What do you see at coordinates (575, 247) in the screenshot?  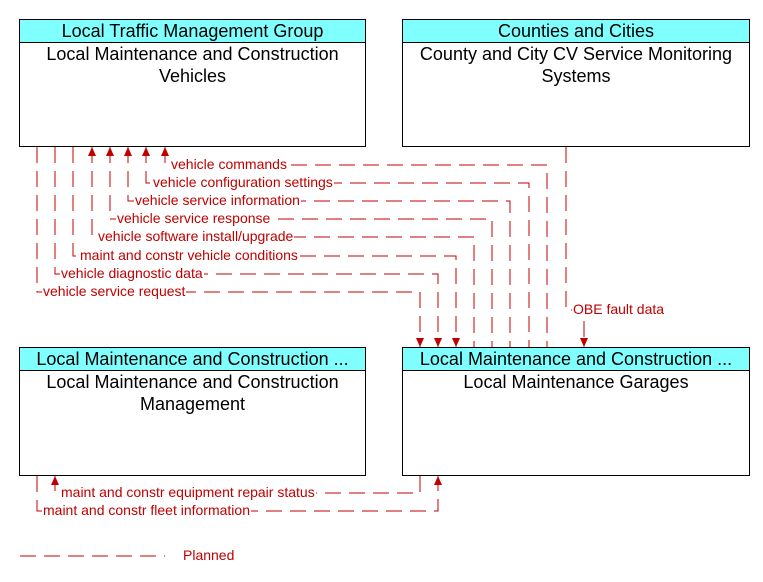 I see `flow-line` at bounding box center [575, 247].